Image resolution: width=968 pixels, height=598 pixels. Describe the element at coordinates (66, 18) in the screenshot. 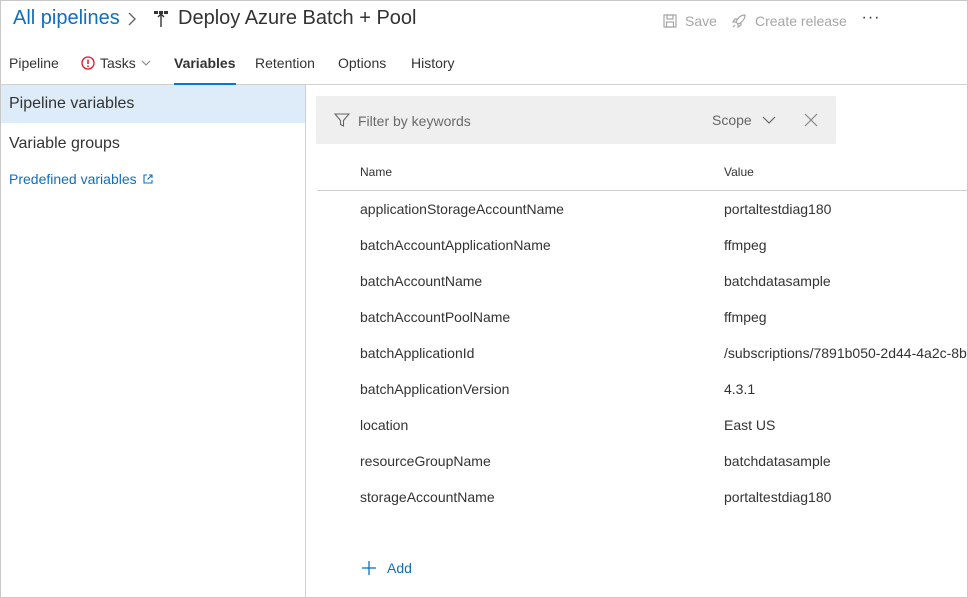

I see `breadcrumb-all-pipelines: All pipelines` at that location.